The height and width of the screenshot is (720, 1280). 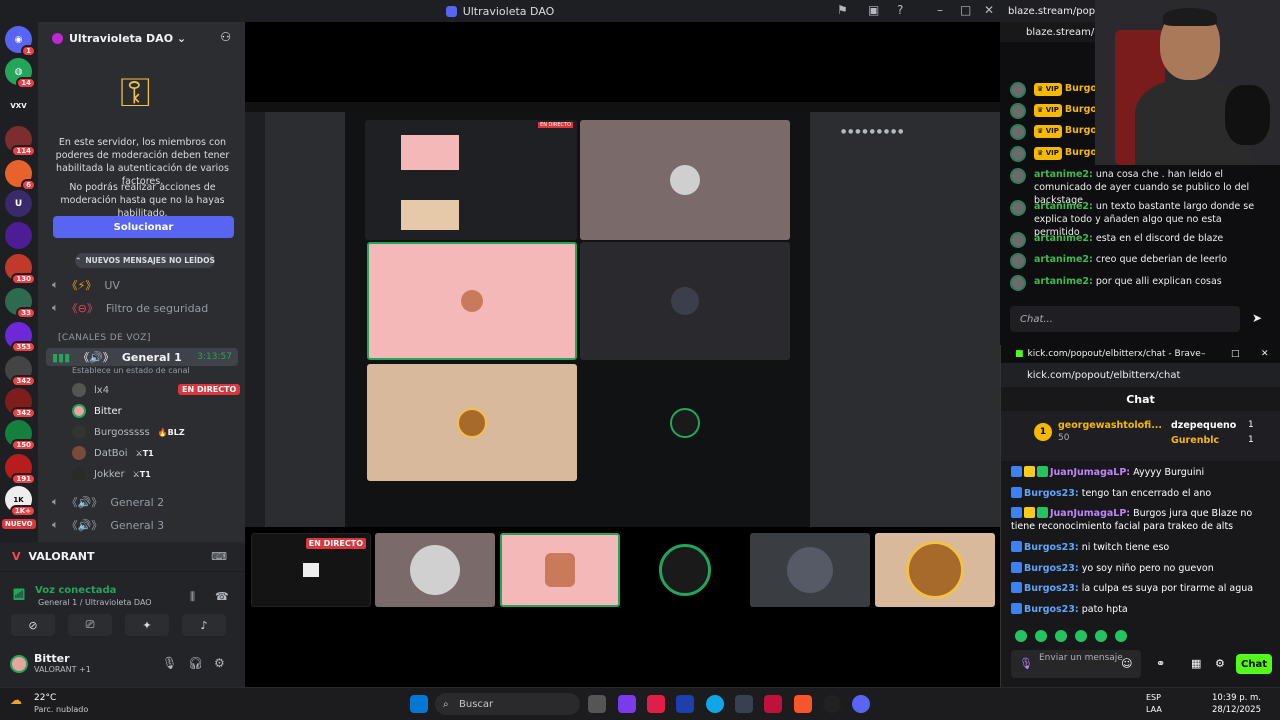 What do you see at coordinates (18, 105) in the screenshot?
I see `server-icon: VXV` at bounding box center [18, 105].